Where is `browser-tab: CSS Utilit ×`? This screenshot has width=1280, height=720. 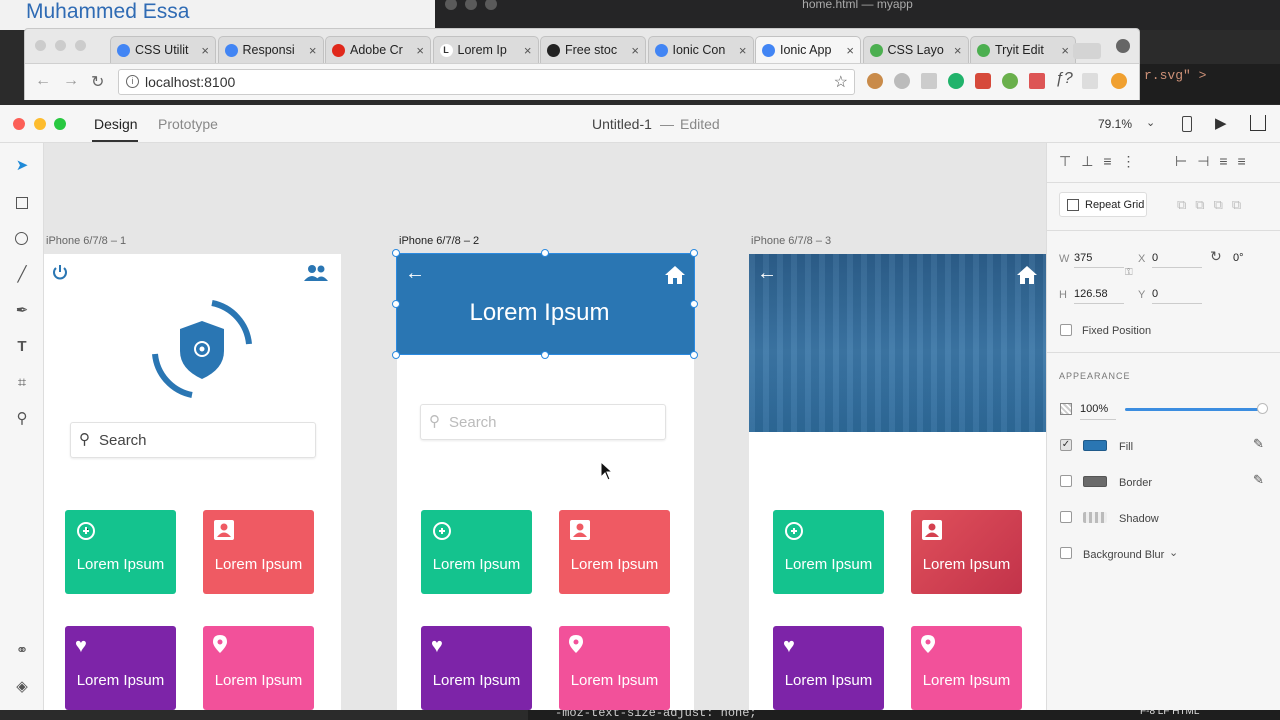
browser-tab: CSS Utilit × is located at coordinates (163, 49).